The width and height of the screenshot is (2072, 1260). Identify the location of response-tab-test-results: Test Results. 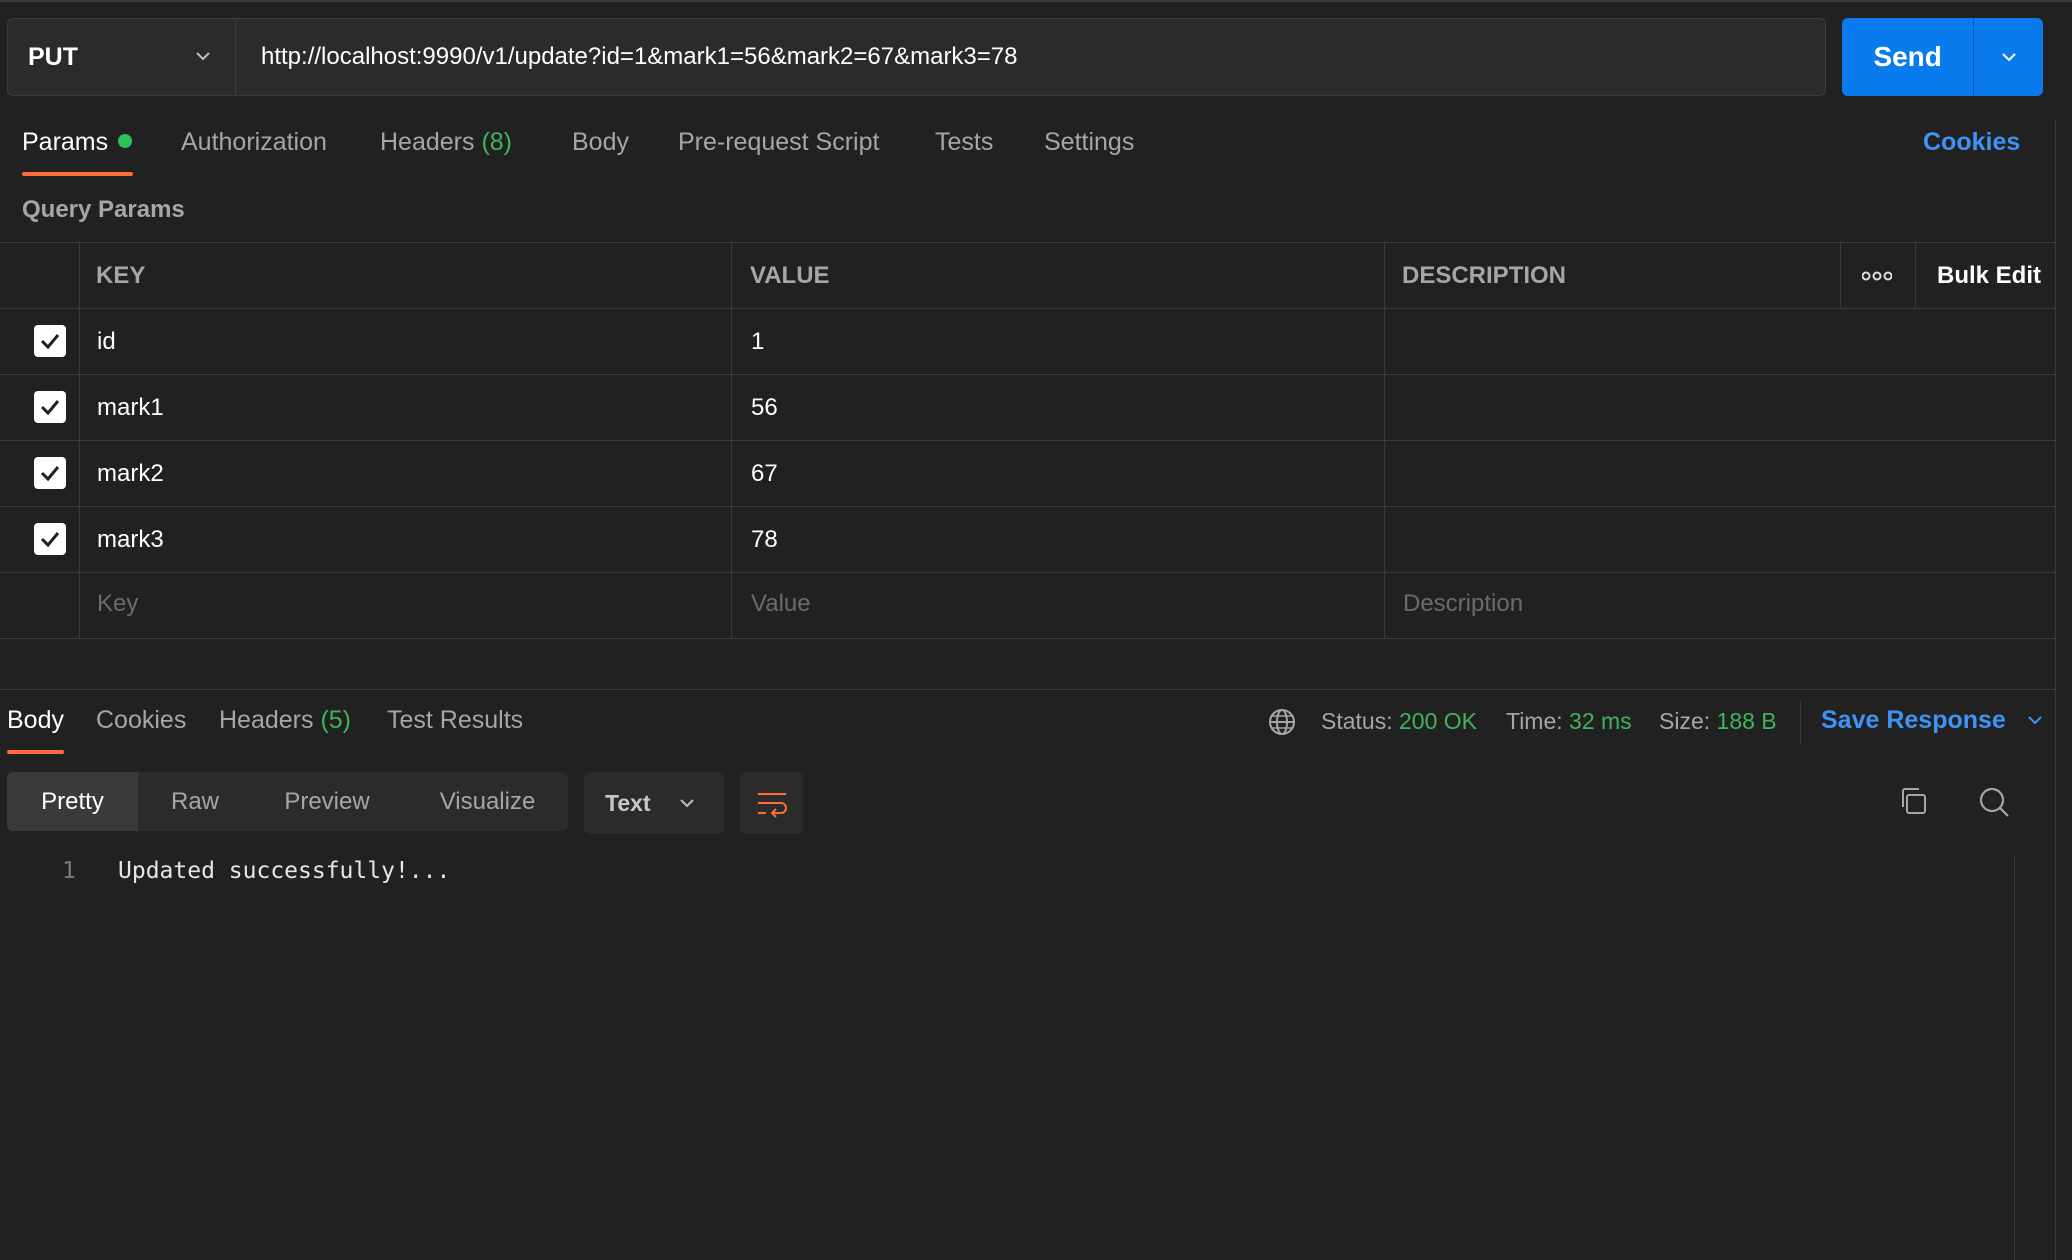
(455, 720).